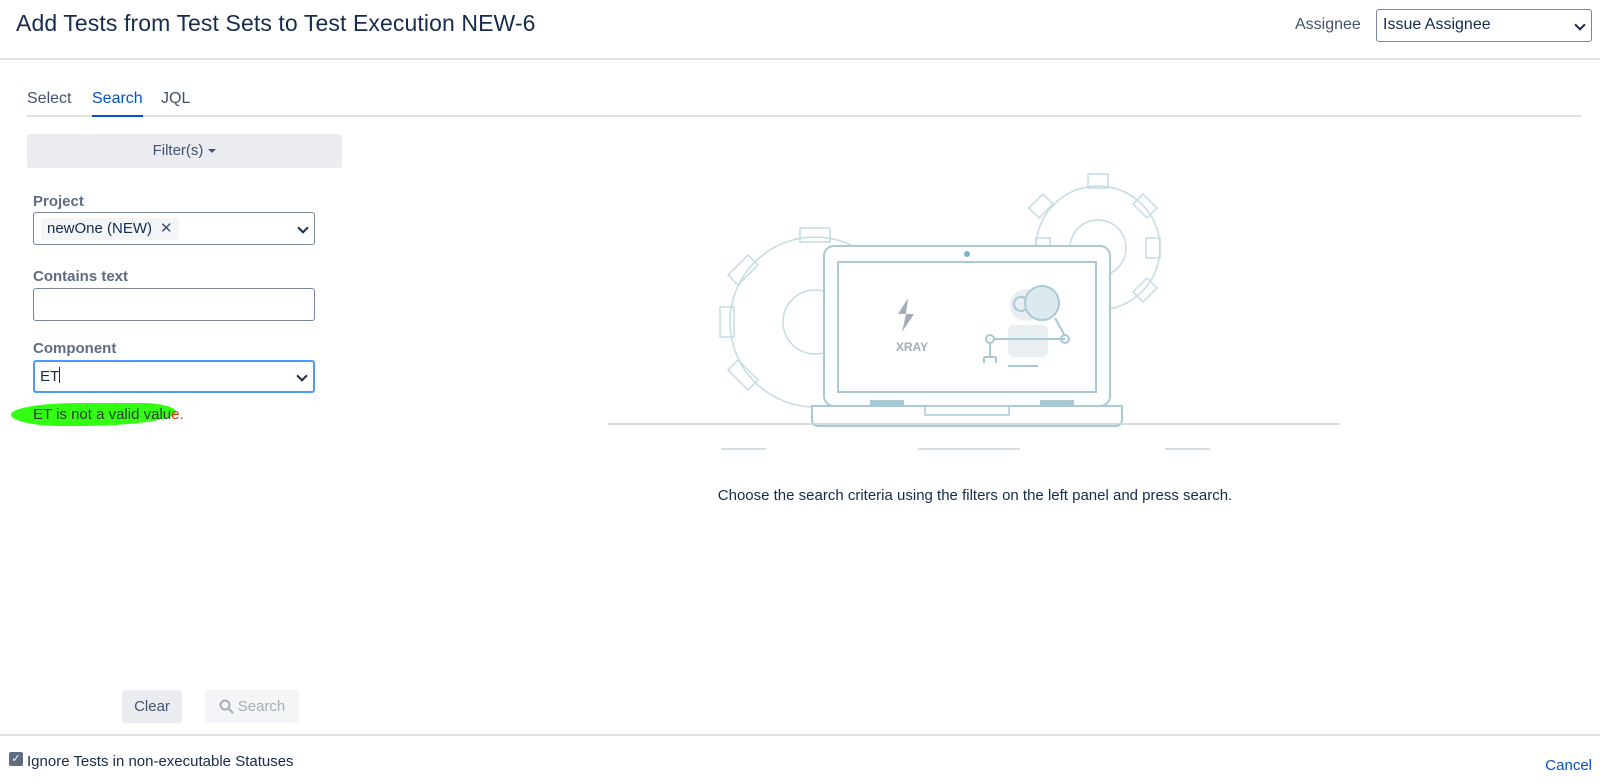 The width and height of the screenshot is (1600, 783). Describe the element at coordinates (81, 276) in the screenshot. I see `contains-text-label: Contains text` at that location.